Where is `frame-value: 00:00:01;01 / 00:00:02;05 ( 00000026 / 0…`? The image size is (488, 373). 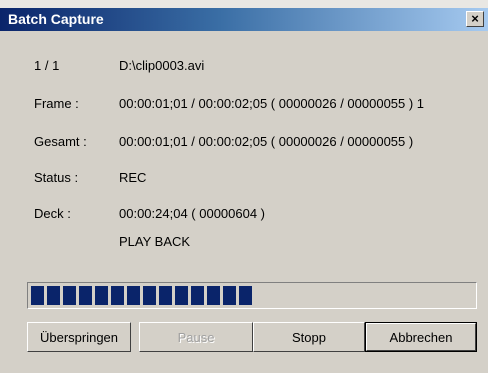
frame-value: 00:00:01;01 / 00:00:02;05 ( 00000026 / 0… is located at coordinates (272, 103).